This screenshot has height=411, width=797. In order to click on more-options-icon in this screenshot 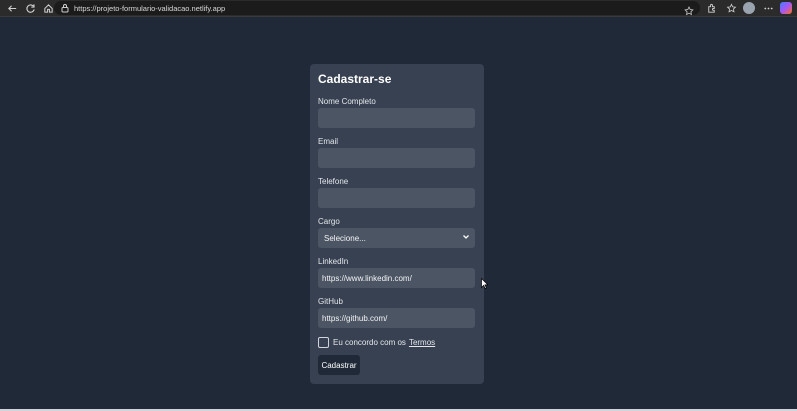, I will do `click(768, 8)`.